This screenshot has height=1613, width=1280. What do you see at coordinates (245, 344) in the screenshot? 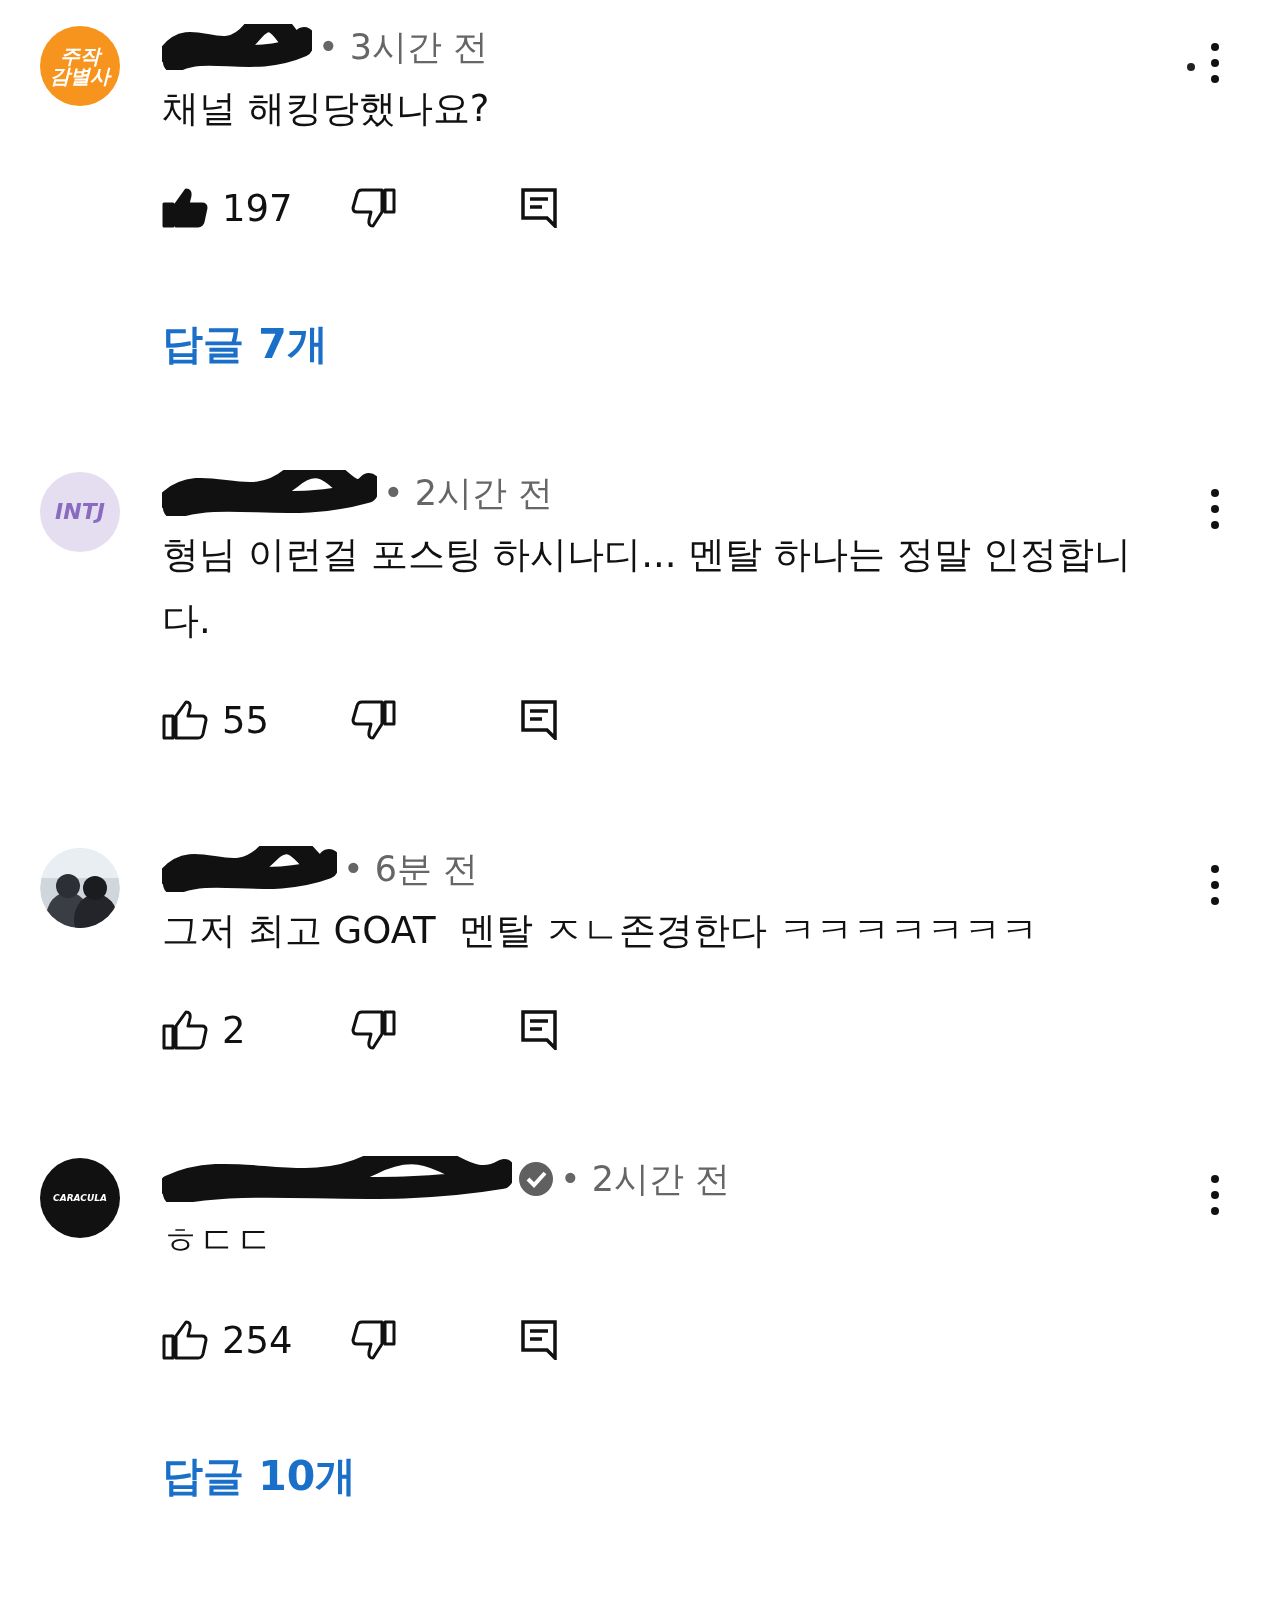
I see `replies-link: 답글 7개` at bounding box center [245, 344].